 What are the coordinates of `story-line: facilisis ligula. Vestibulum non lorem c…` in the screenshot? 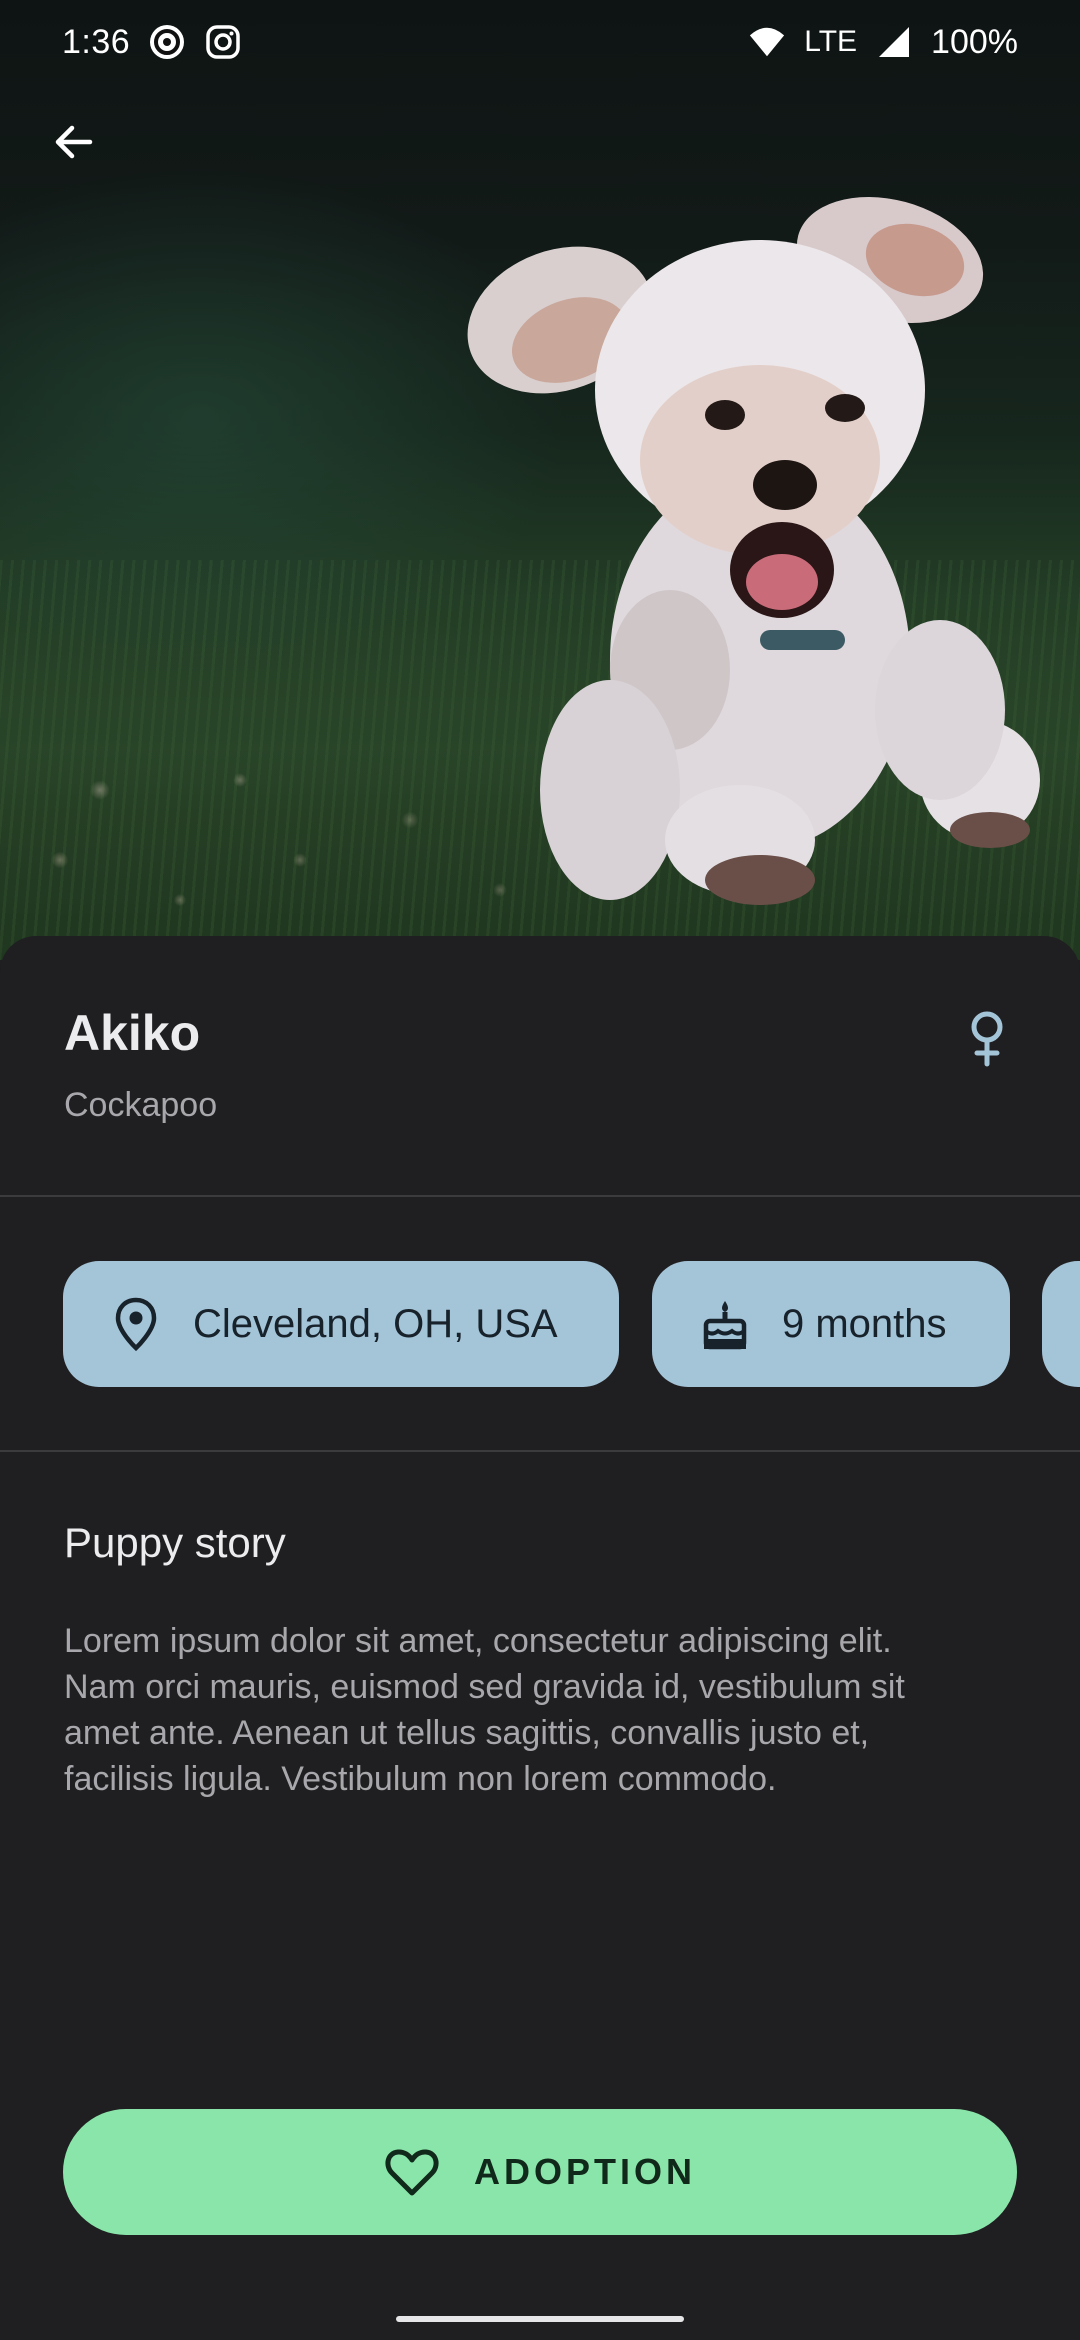 It's located at (420, 1779).